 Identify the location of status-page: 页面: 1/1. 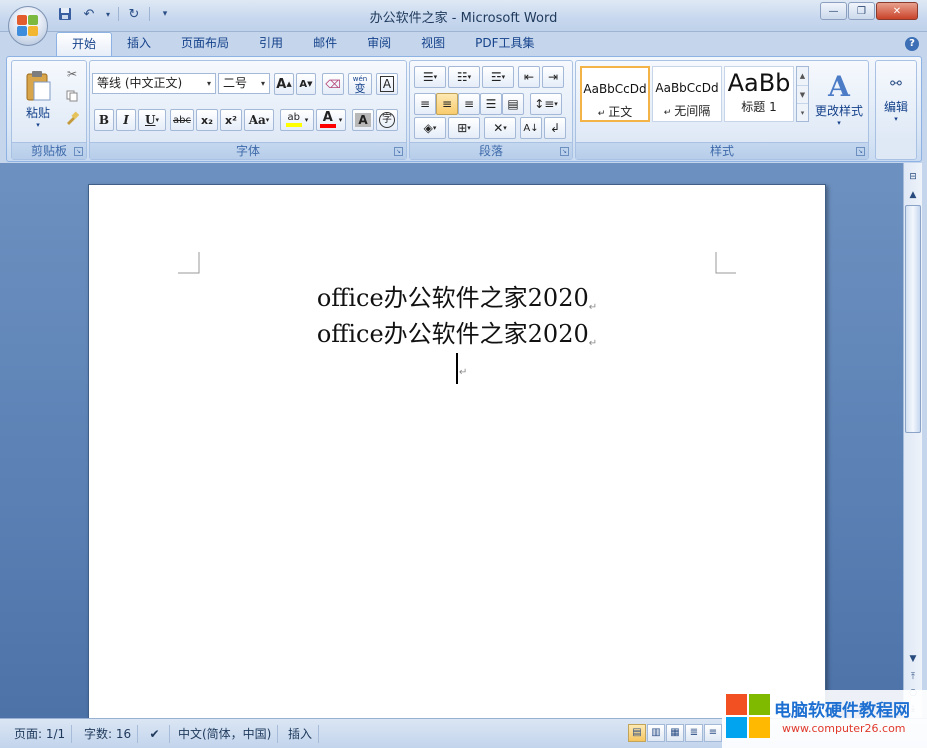
(40, 734).